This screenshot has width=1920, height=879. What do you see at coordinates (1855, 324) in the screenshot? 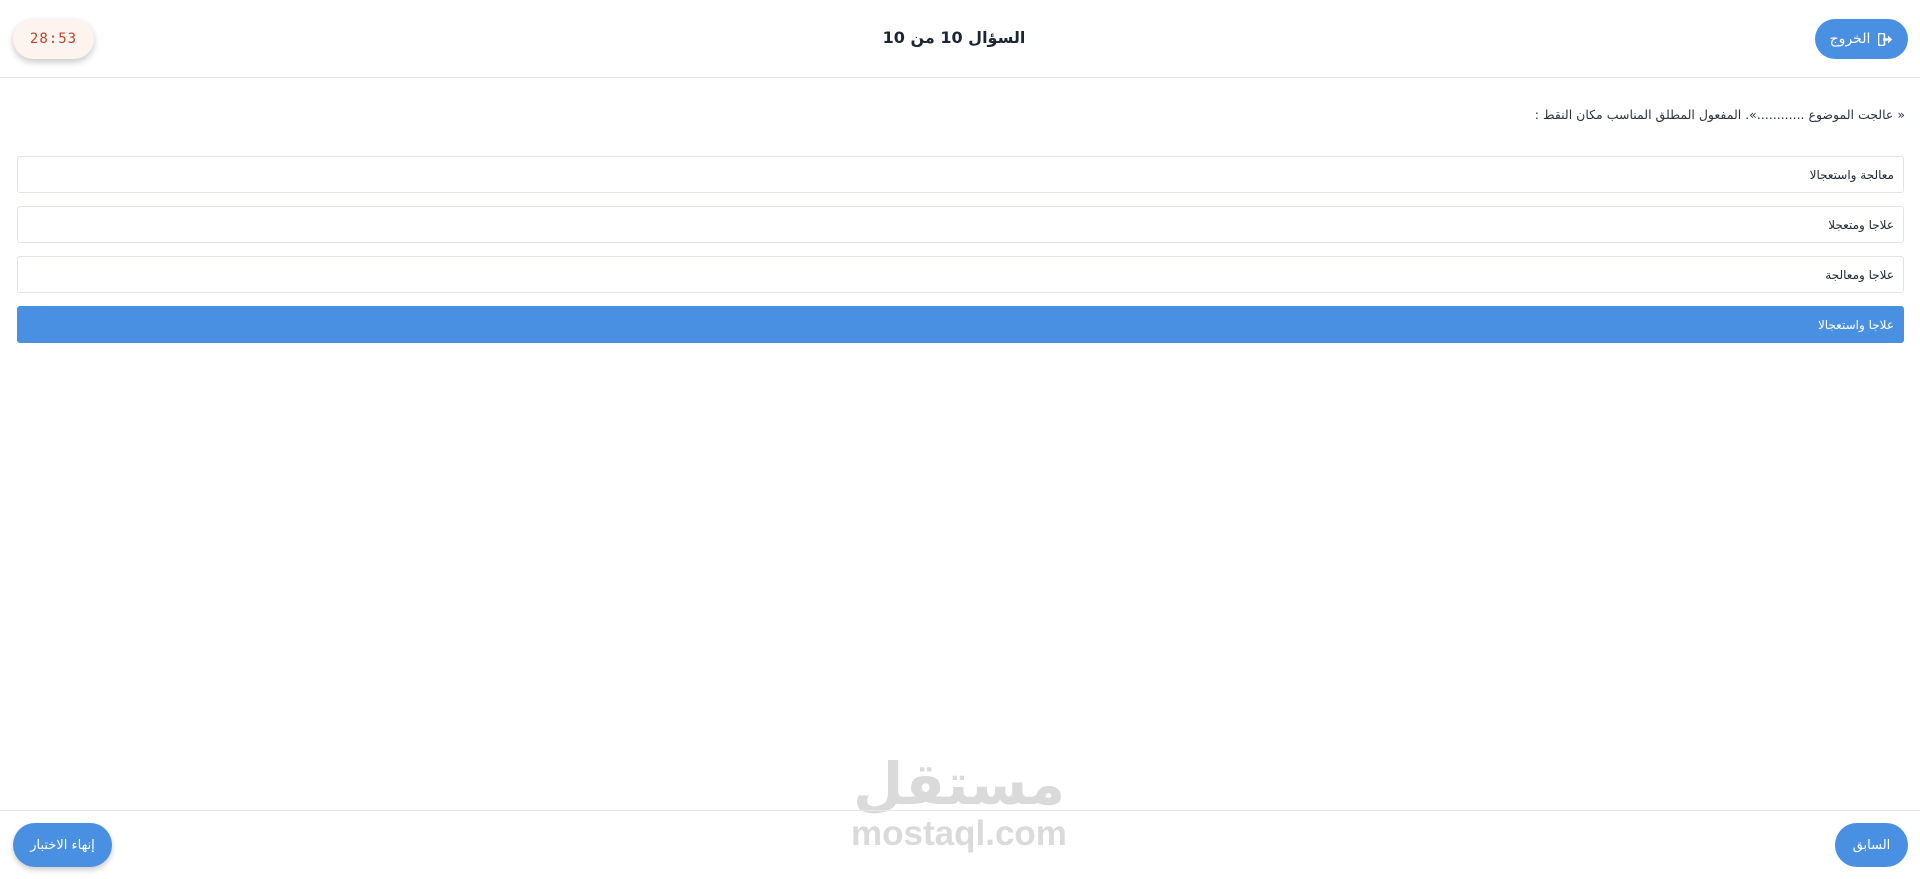
I see `answer-option-label: علاجا واستعجالا` at bounding box center [1855, 324].